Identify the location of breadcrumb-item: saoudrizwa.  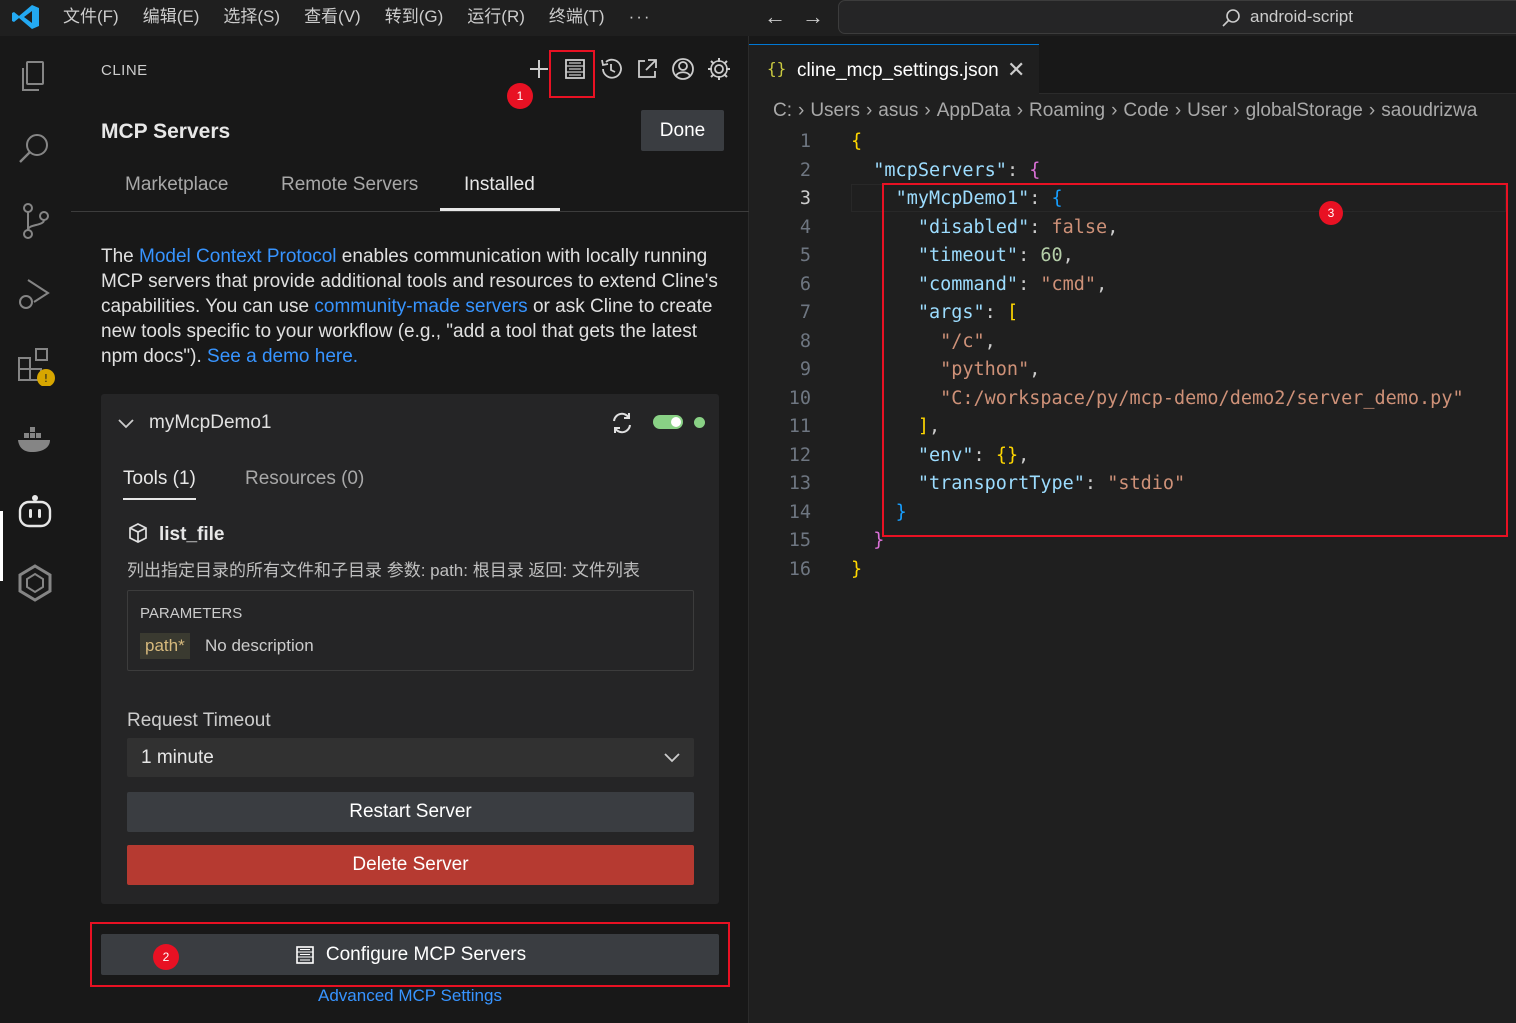
(1429, 110).